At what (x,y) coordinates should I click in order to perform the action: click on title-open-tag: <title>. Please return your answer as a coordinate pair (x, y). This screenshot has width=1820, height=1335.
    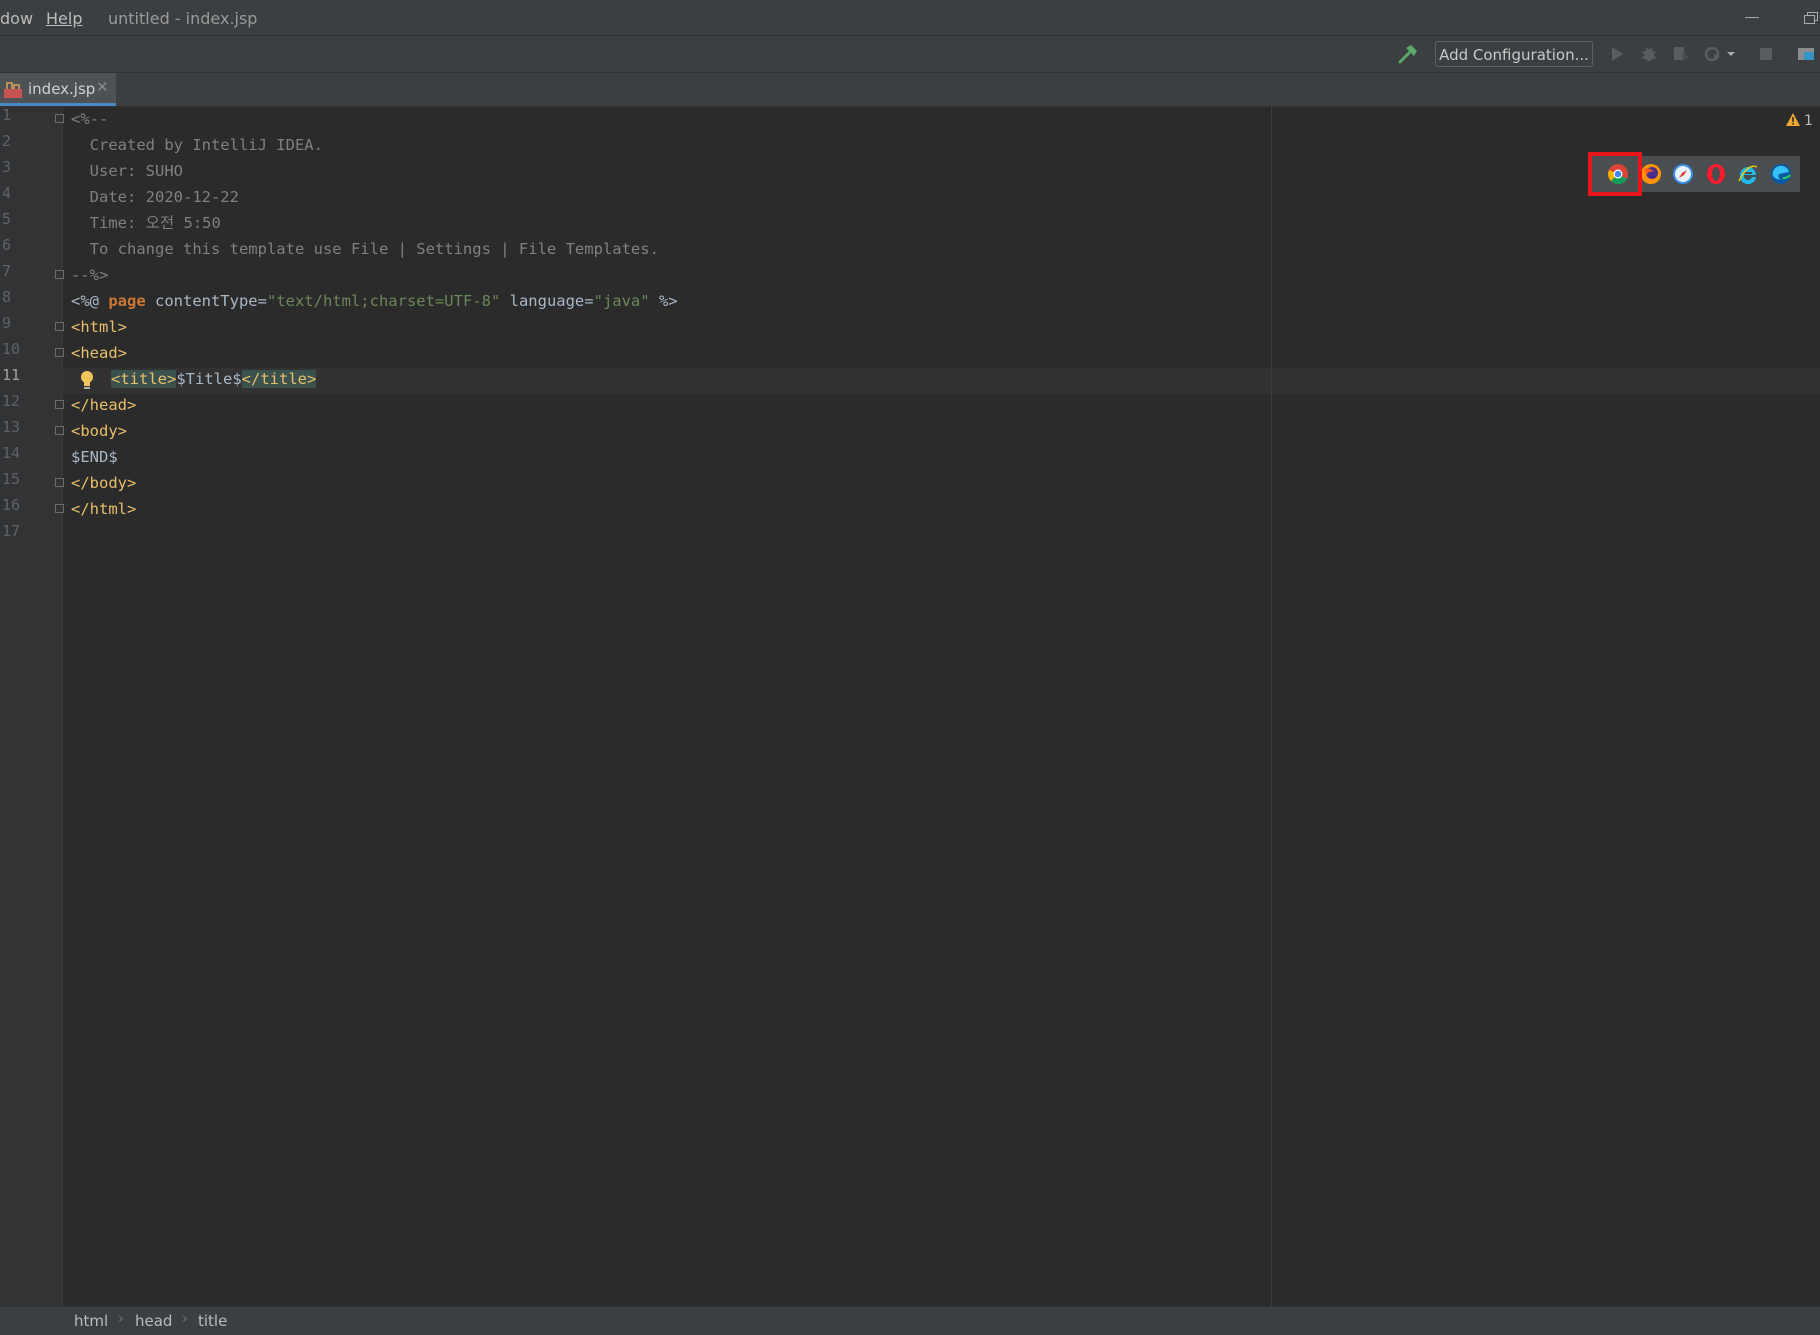
    Looking at the image, I should click on (144, 379).